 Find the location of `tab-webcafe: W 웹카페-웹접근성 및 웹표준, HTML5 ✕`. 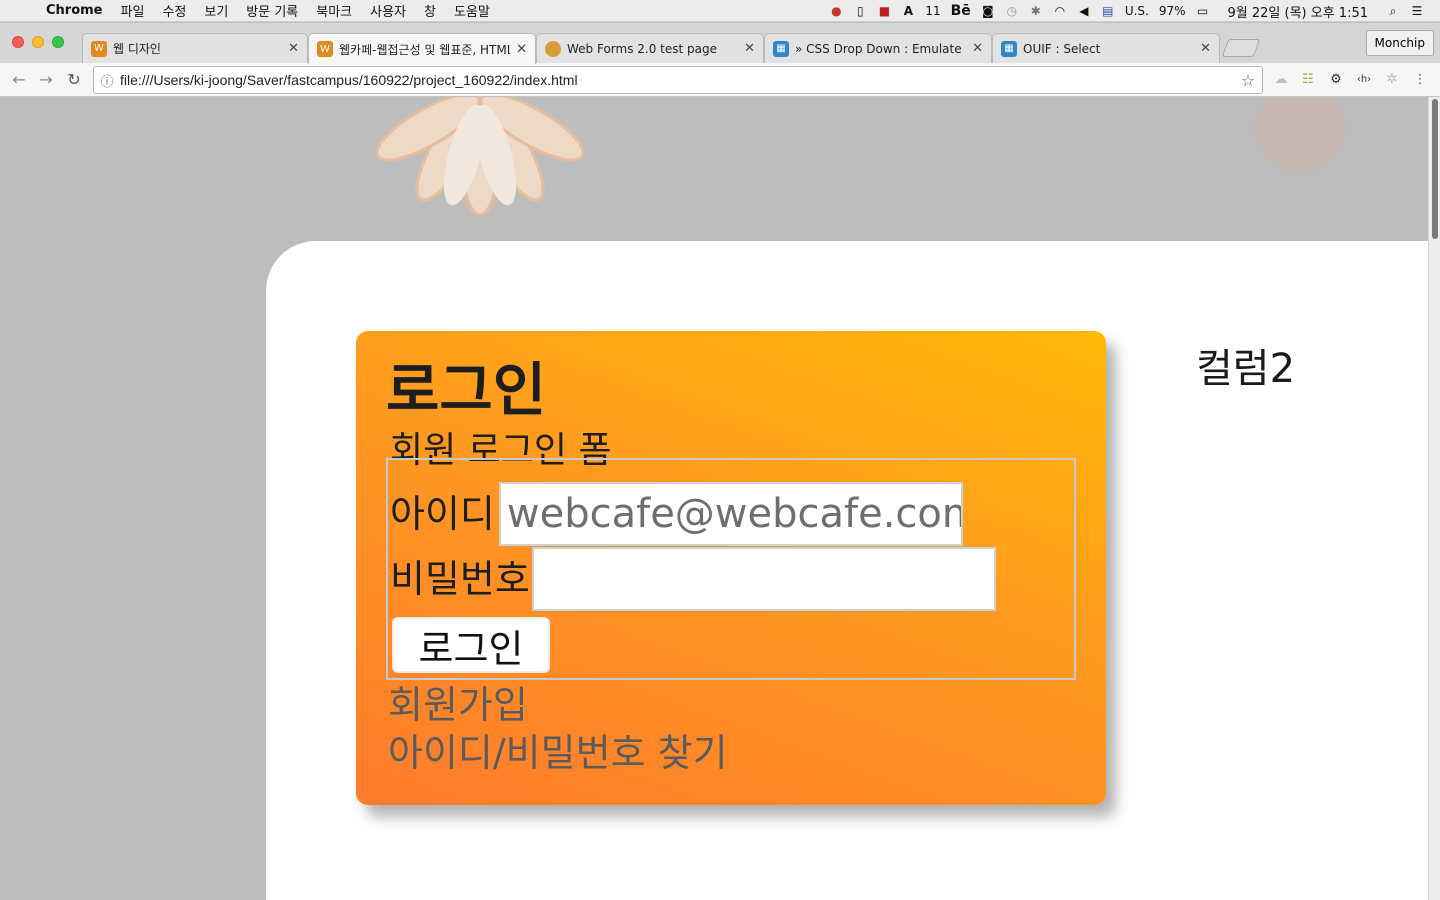

tab-webcafe: W 웹카페-웹접근성 및 웹표준, HTML5 ✕ is located at coordinates (422, 48).